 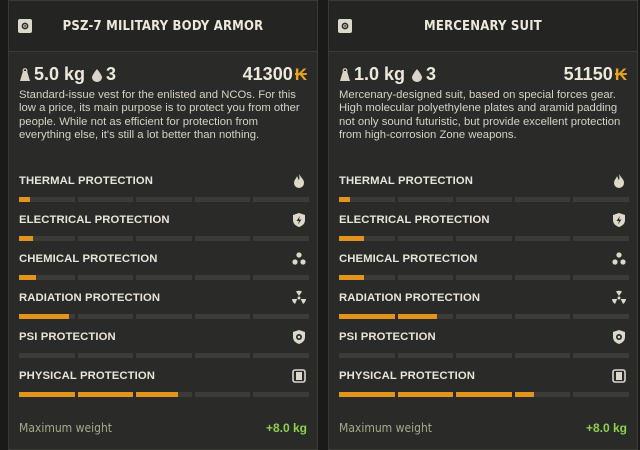 I want to click on price-value: 41300, so click(x=267, y=74).